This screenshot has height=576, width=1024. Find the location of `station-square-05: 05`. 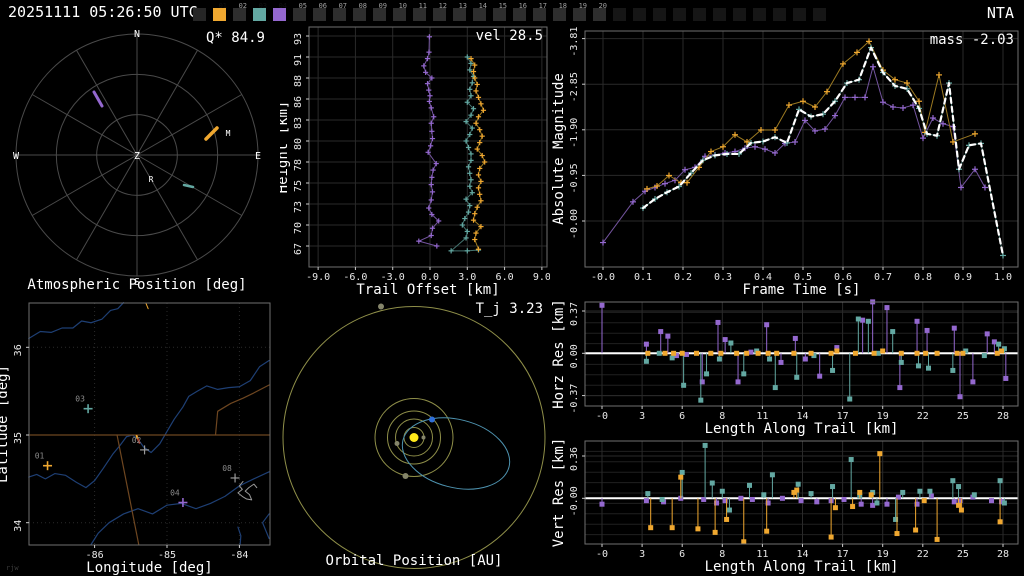

station-square-05: 05 is located at coordinates (300, 11).